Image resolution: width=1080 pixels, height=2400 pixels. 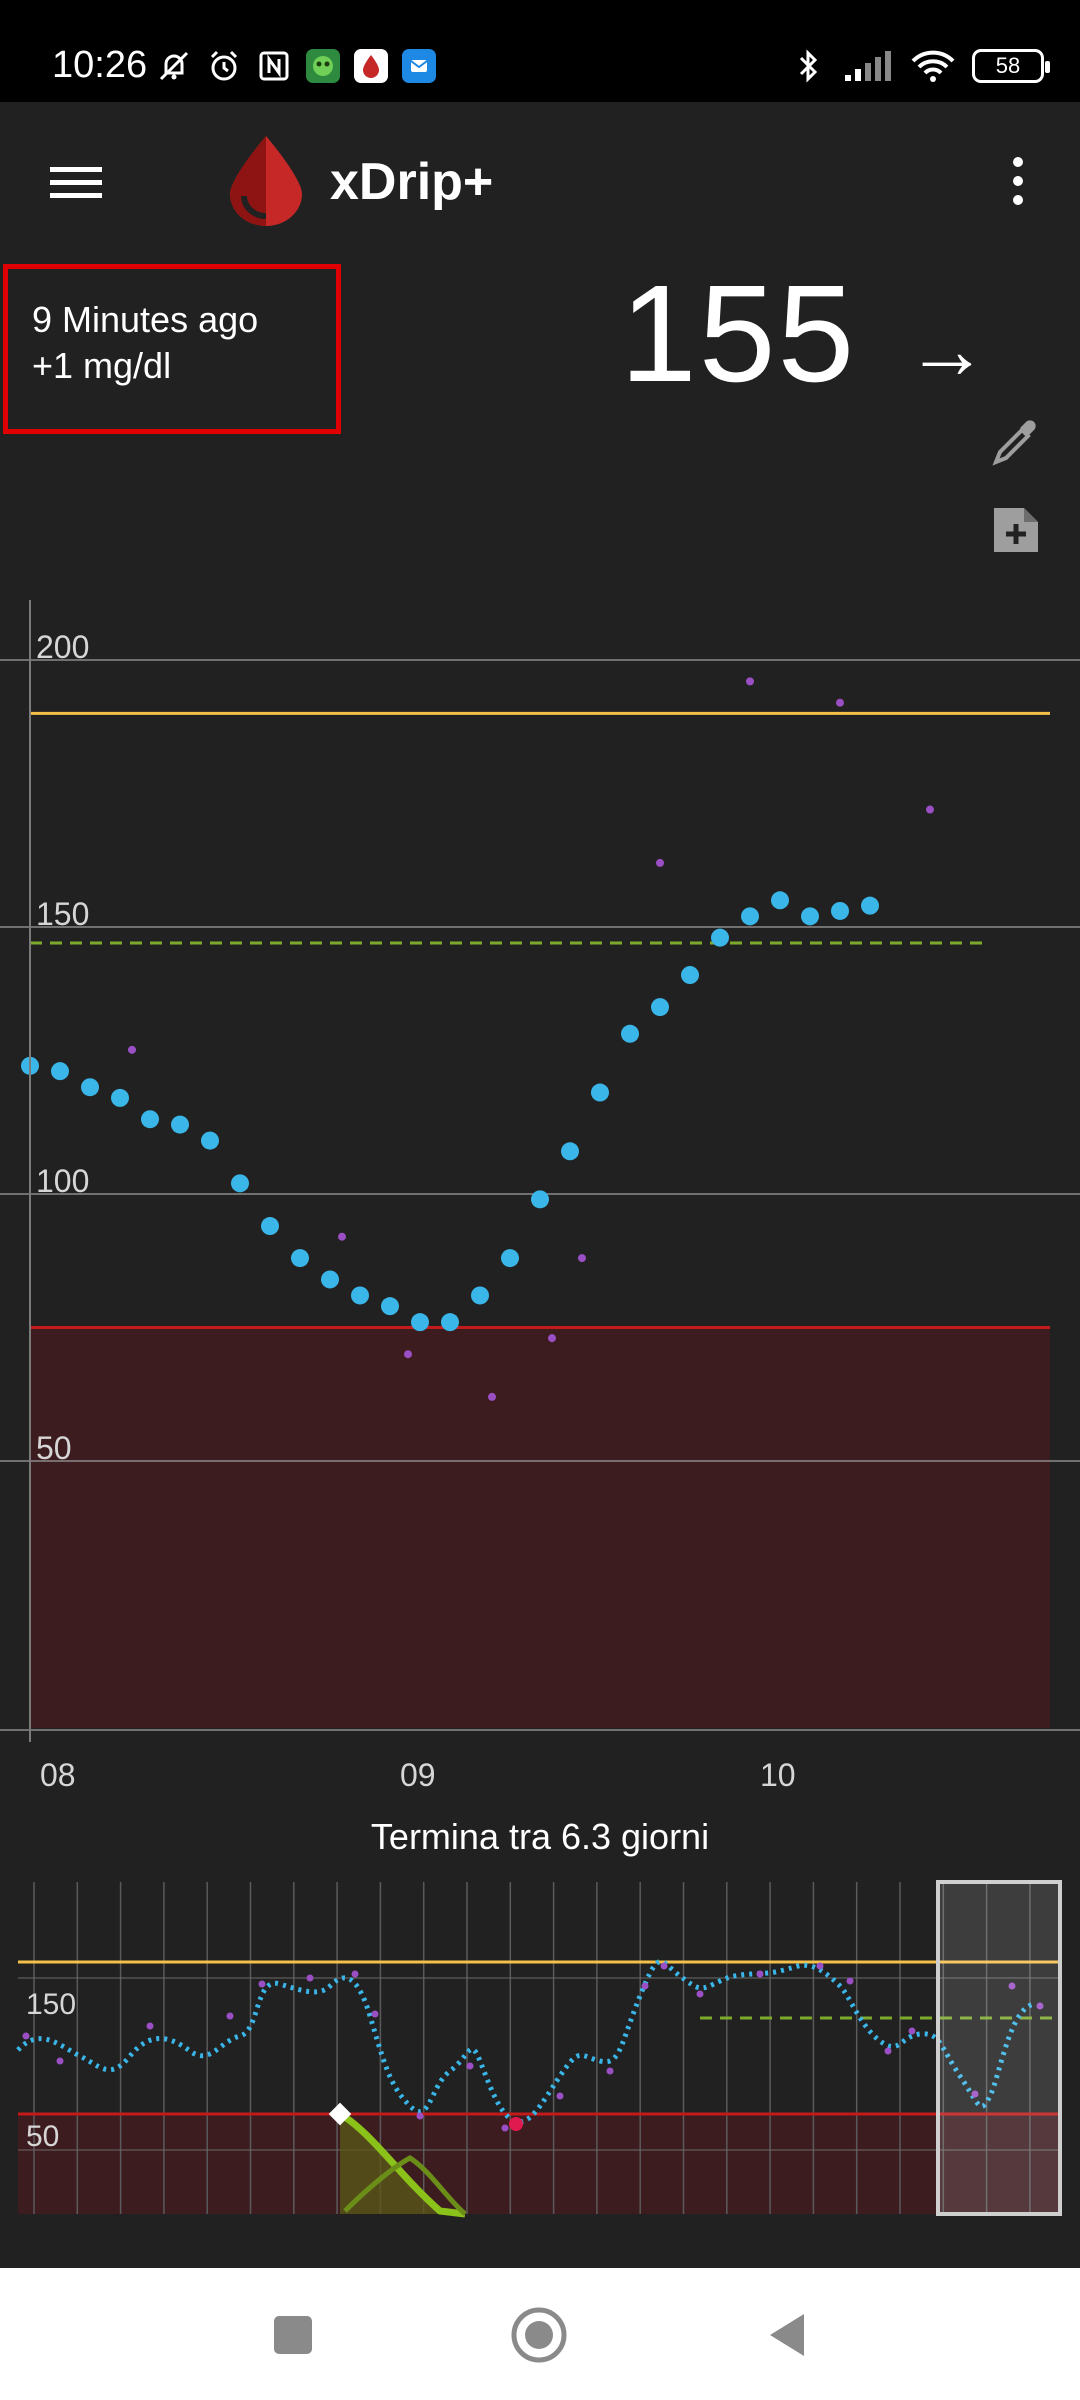 I want to click on x-tick-label-09: 09, so click(x=418, y=1773).